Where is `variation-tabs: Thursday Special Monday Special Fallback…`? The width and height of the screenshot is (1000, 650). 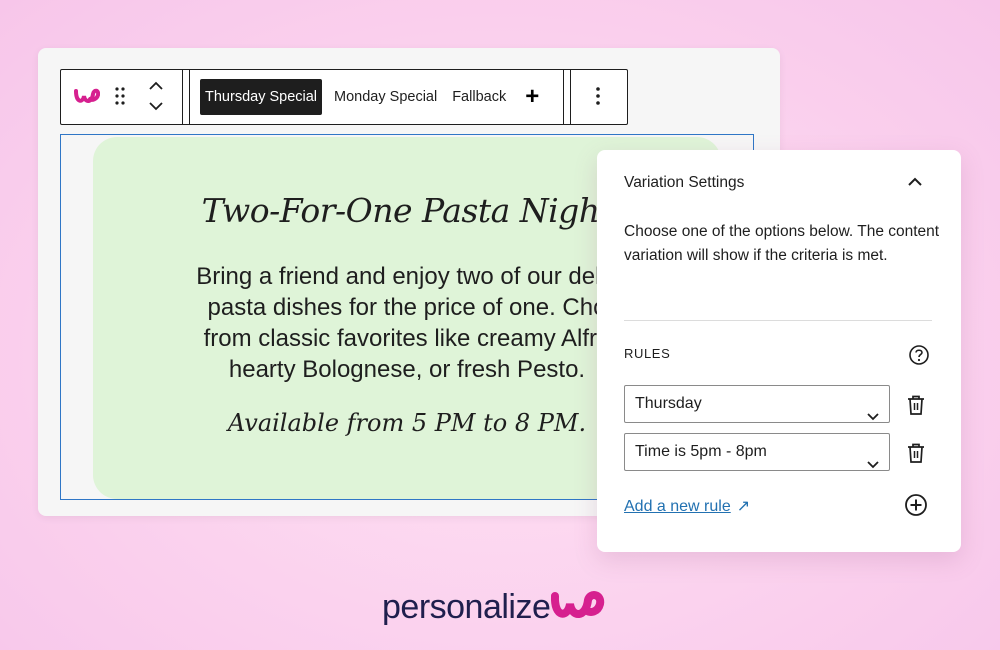 variation-tabs: Thursday Special Monday Special Fallback… is located at coordinates (369, 97).